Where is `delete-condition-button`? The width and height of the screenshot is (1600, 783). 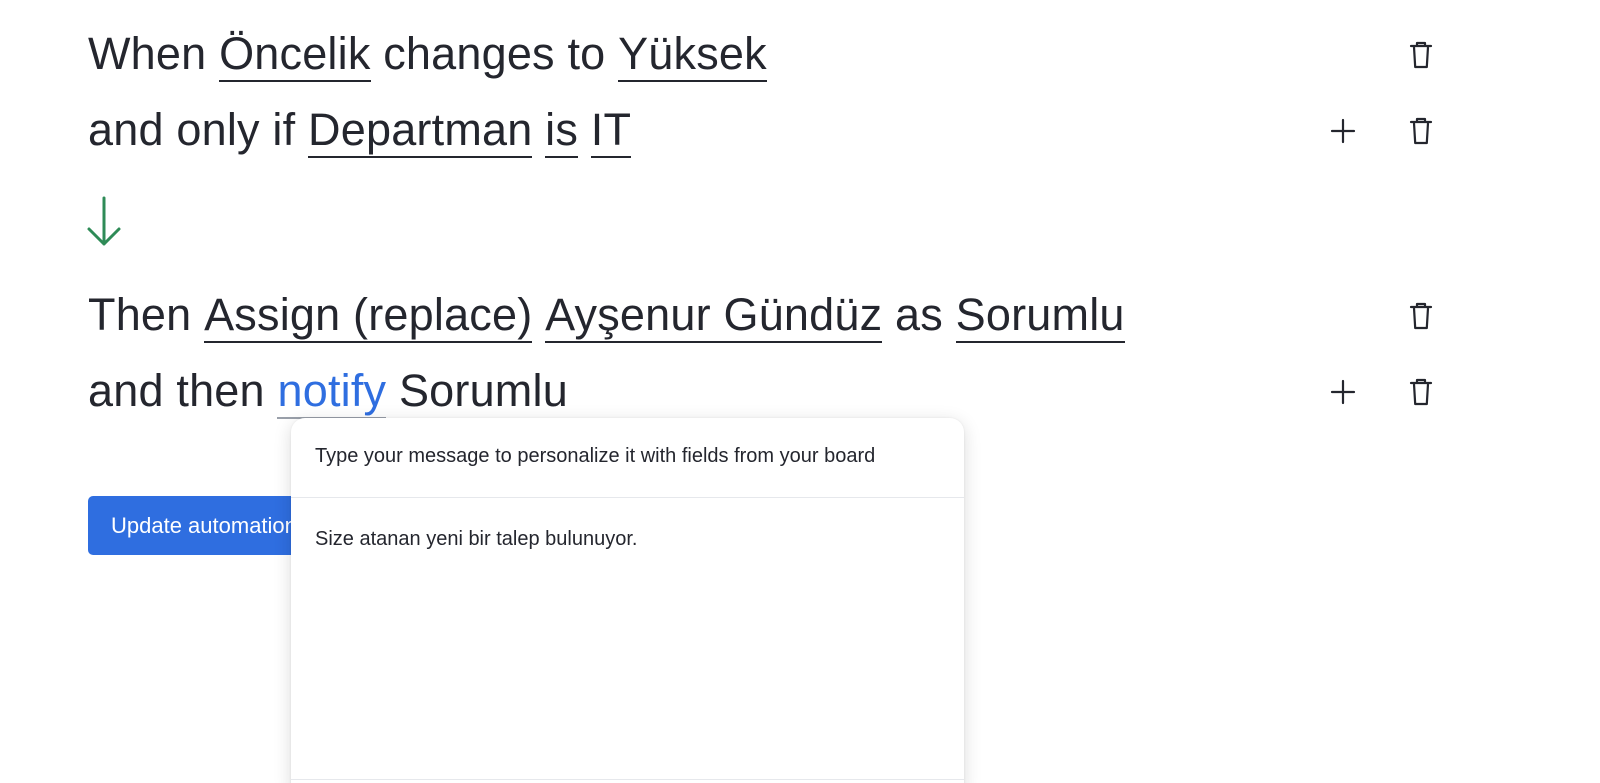
delete-condition-button is located at coordinates (1421, 131).